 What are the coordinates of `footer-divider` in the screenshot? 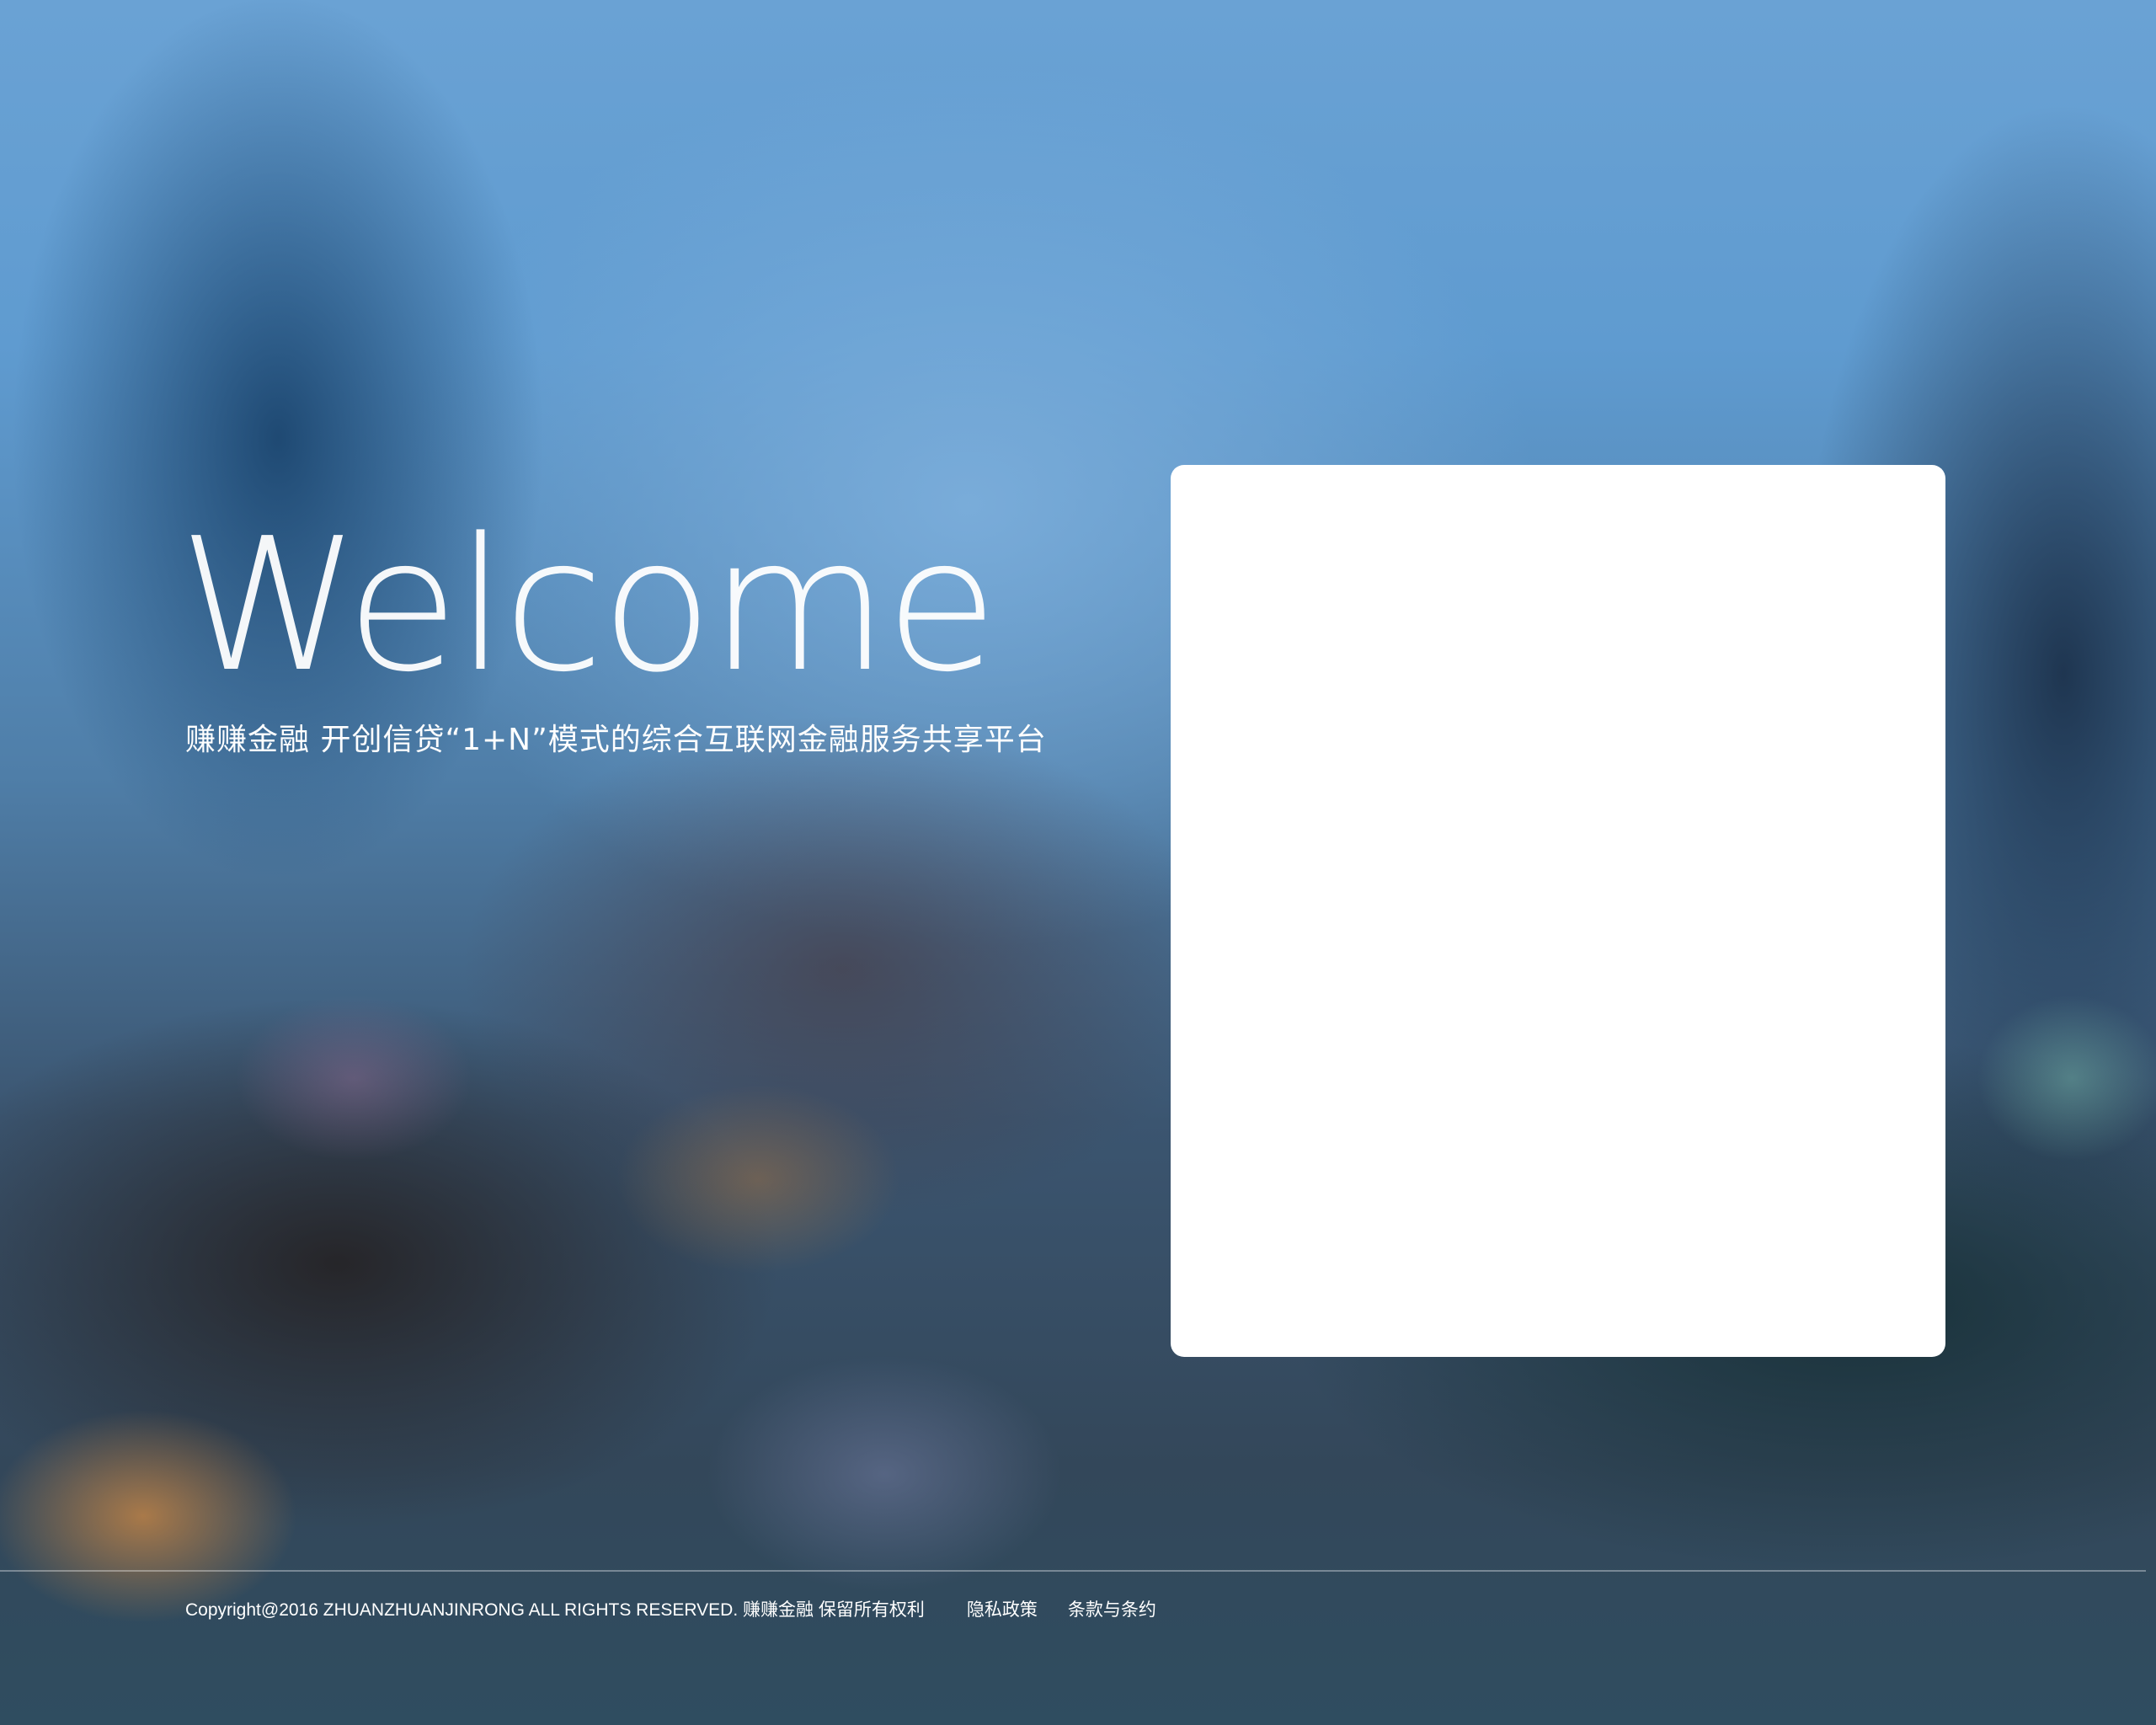 It's located at (1073, 1571).